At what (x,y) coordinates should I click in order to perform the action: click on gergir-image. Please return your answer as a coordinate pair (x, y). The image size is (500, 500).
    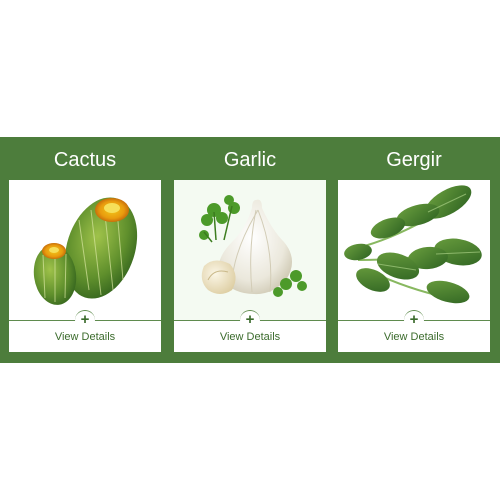
    Looking at the image, I should click on (414, 250).